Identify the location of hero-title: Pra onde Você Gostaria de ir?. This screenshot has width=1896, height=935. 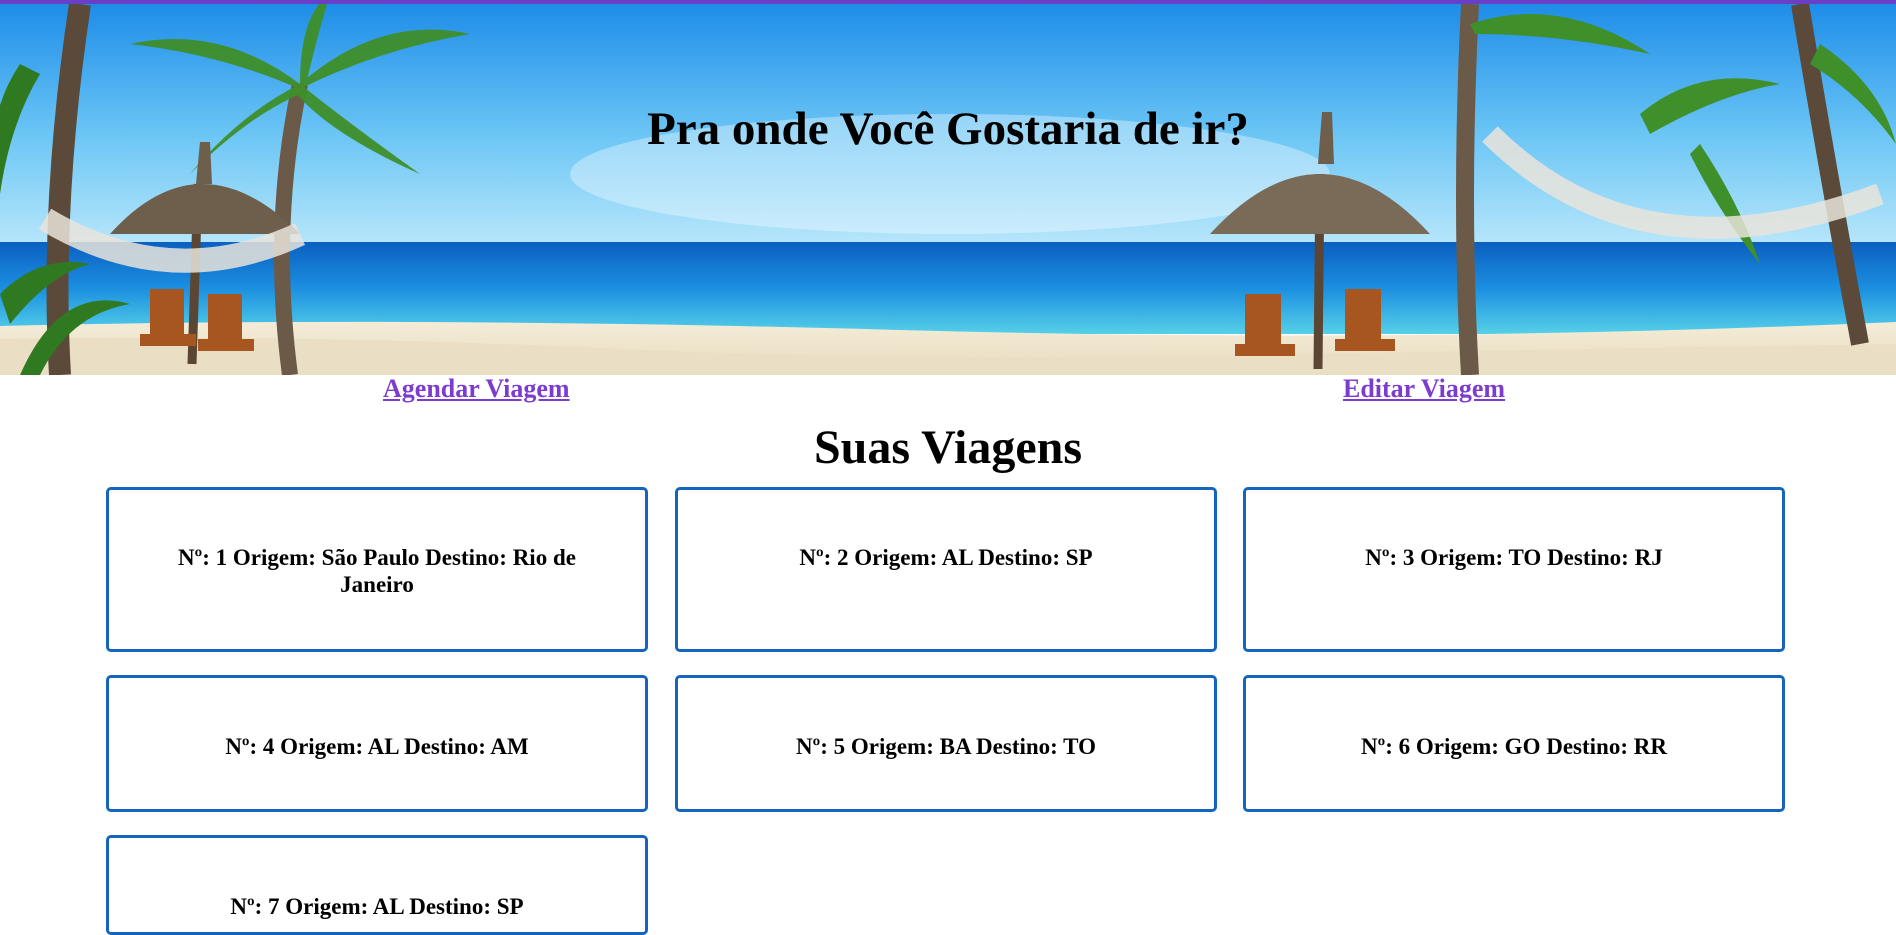
(948, 129).